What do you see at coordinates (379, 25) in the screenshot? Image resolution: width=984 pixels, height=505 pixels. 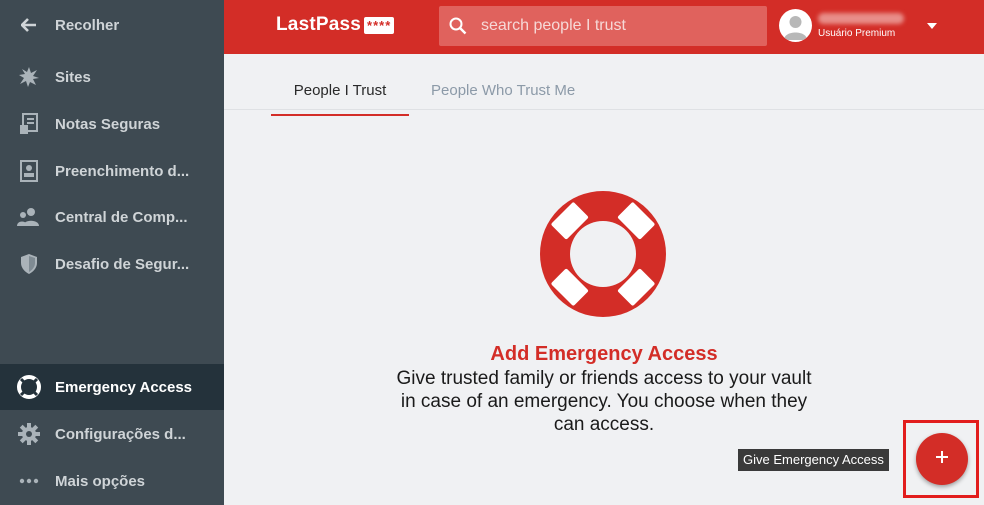 I see `logo-stars: ****` at bounding box center [379, 25].